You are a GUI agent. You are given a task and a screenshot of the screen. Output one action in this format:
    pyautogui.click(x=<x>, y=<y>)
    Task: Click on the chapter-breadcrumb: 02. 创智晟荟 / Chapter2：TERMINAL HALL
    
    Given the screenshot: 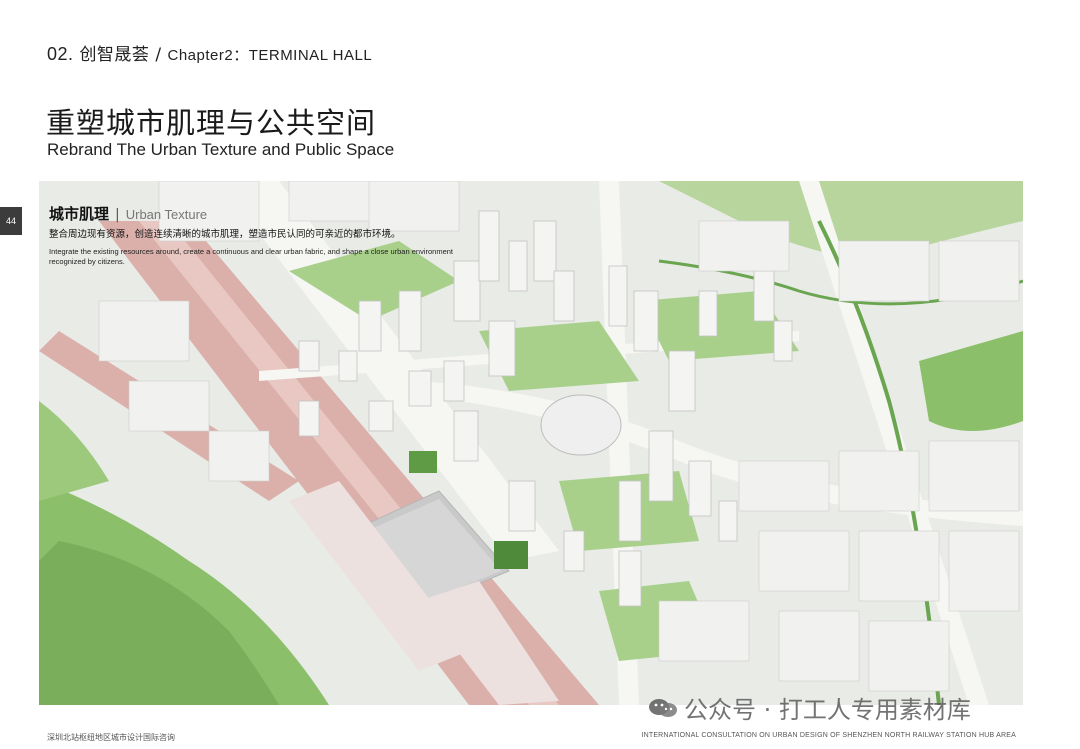 What is the action you would take?
    pyautogui.click(x=209, y=52)
    